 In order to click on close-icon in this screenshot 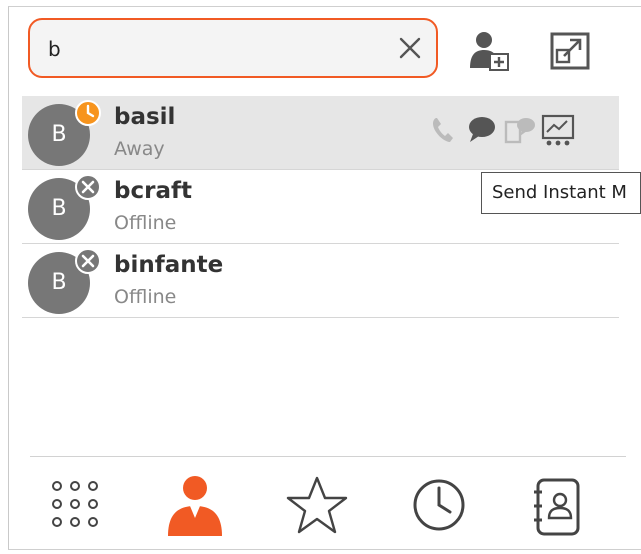, I will do `click(410, 48)`.